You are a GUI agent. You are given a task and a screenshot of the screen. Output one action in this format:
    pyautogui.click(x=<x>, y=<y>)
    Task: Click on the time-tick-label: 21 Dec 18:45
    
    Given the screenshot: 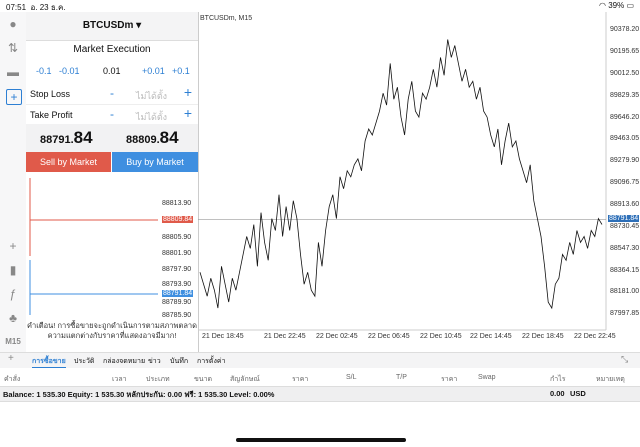 What is the action you would take?
    pyautogui.click(x=223, y=336)
    